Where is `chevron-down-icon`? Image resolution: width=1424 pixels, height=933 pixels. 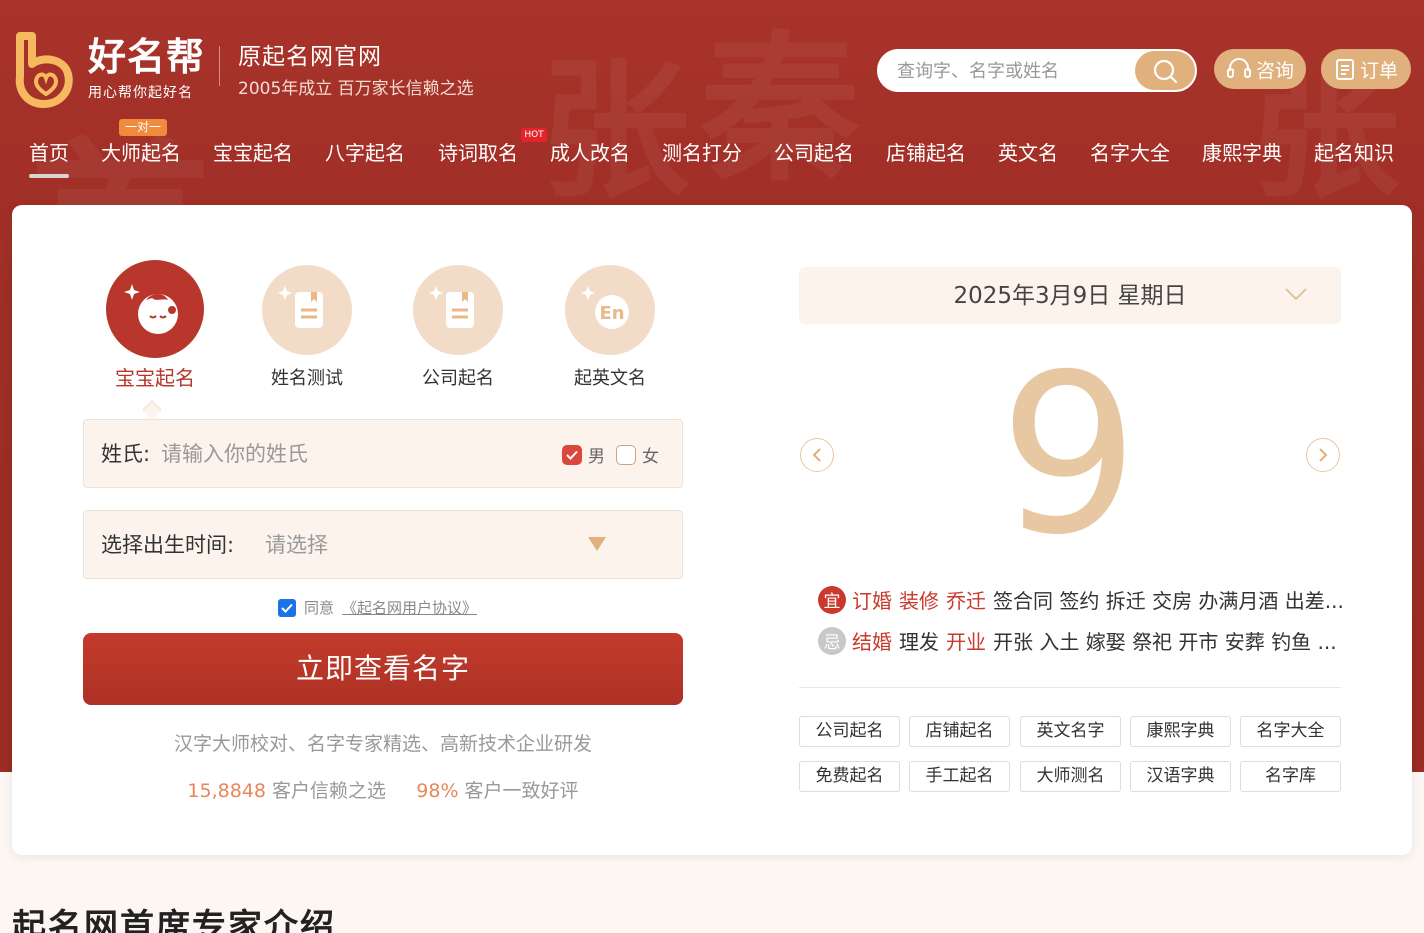 chevron-down-icon is located at coordinates (1296, 294).